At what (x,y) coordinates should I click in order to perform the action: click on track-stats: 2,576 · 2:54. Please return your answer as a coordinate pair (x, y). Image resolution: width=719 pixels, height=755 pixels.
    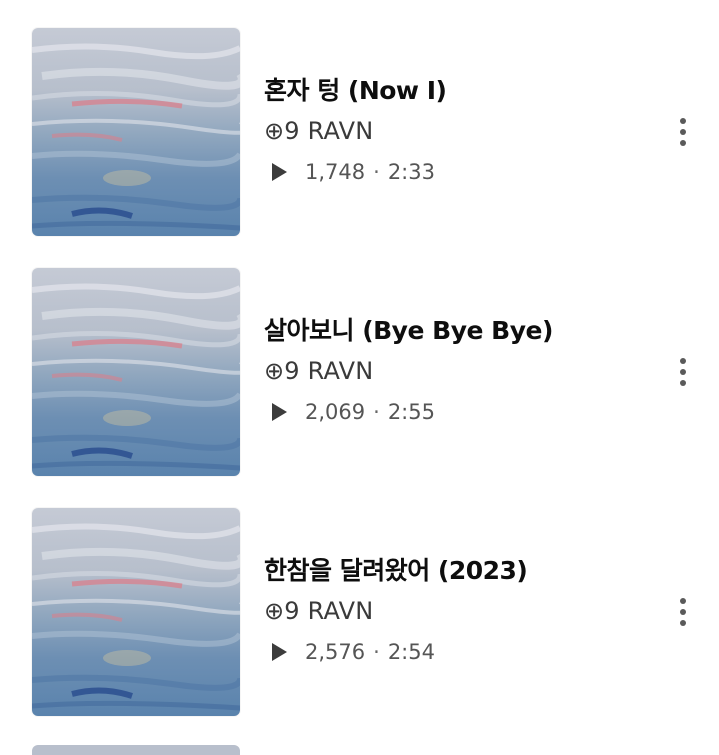
    Looking at the image, I should click on (353, 652).